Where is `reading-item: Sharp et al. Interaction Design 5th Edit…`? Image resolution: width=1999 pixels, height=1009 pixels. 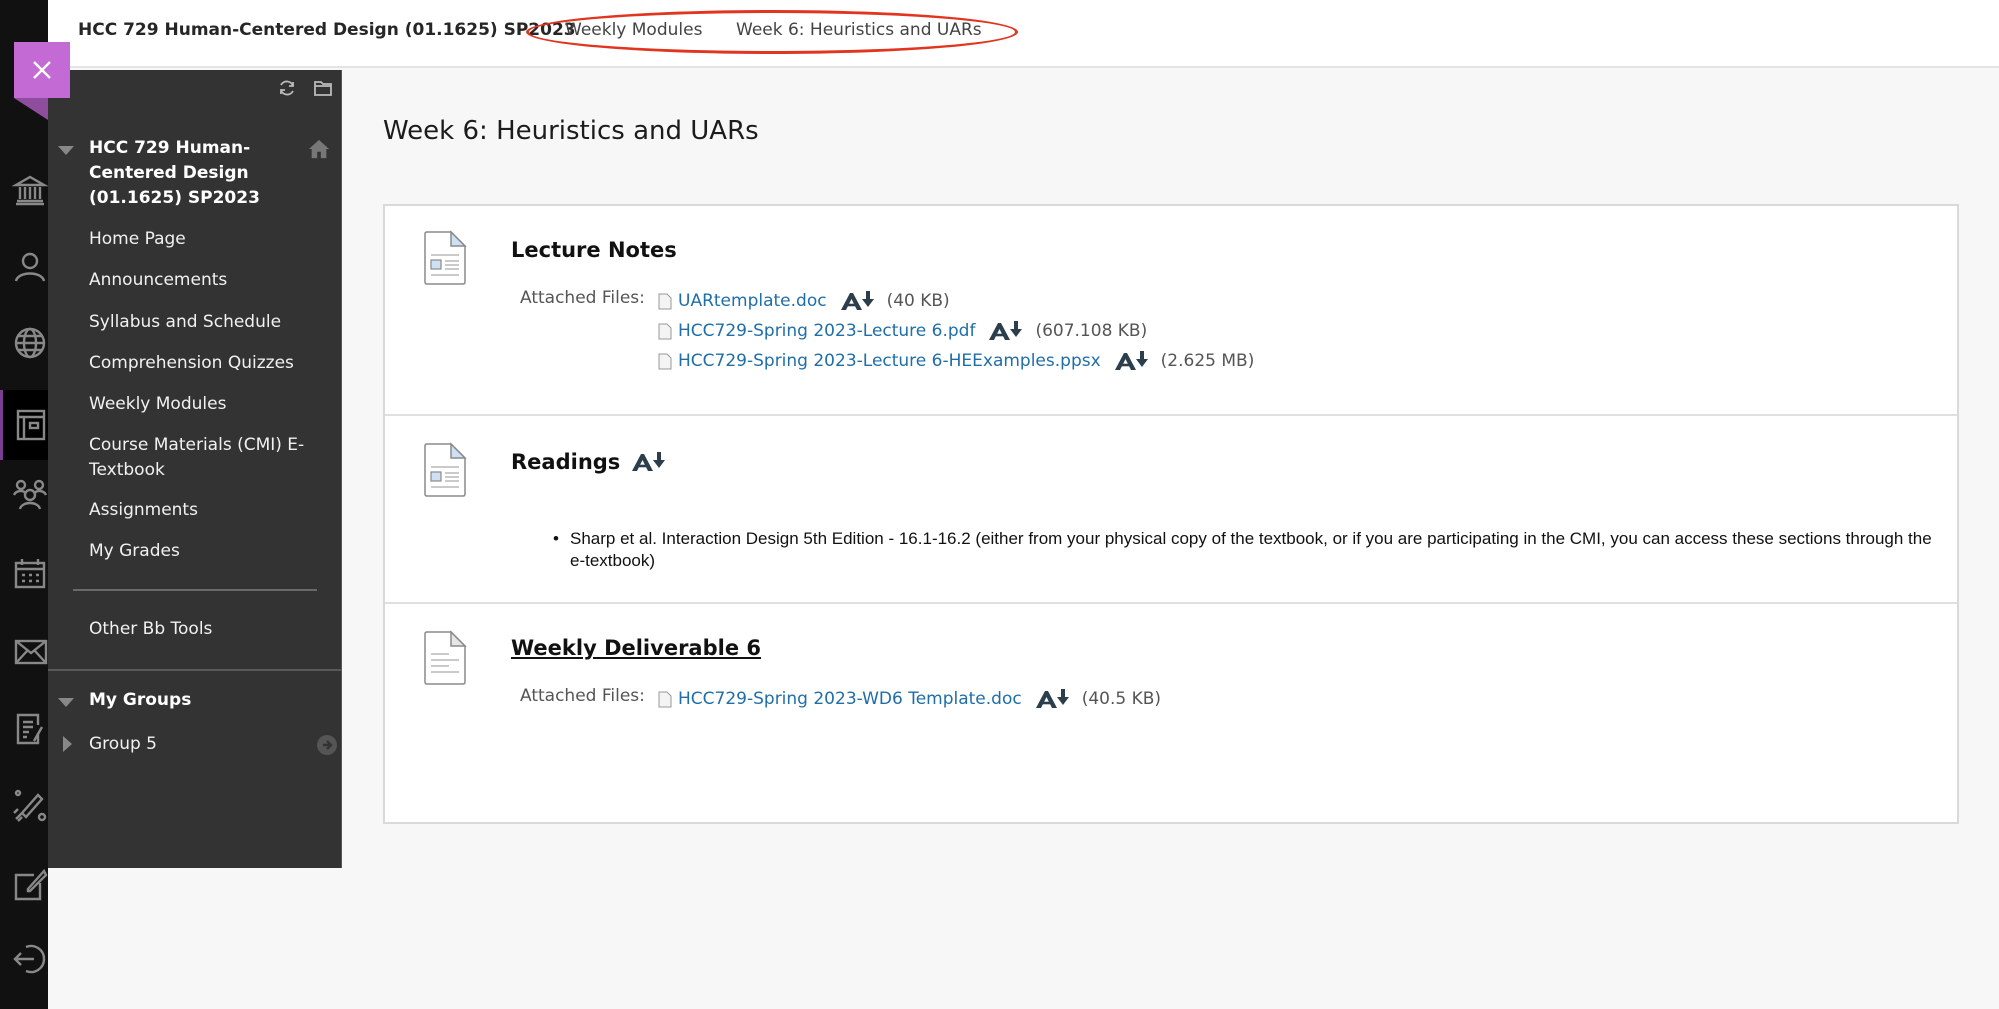
reading-item: Sharp et al. Interaction Design 5th Edit… is located at coordinates (1243, 550).